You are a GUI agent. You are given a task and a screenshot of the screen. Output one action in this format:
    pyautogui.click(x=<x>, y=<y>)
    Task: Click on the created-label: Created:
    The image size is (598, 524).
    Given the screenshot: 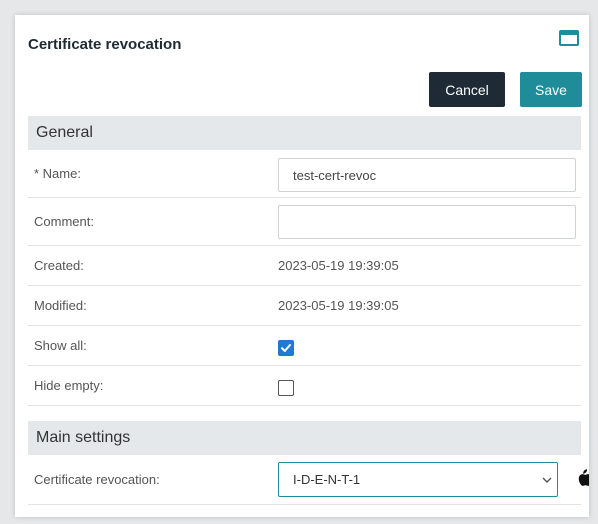 What is the action you would take?
    pyautogui.click(x=59, y=265)
    